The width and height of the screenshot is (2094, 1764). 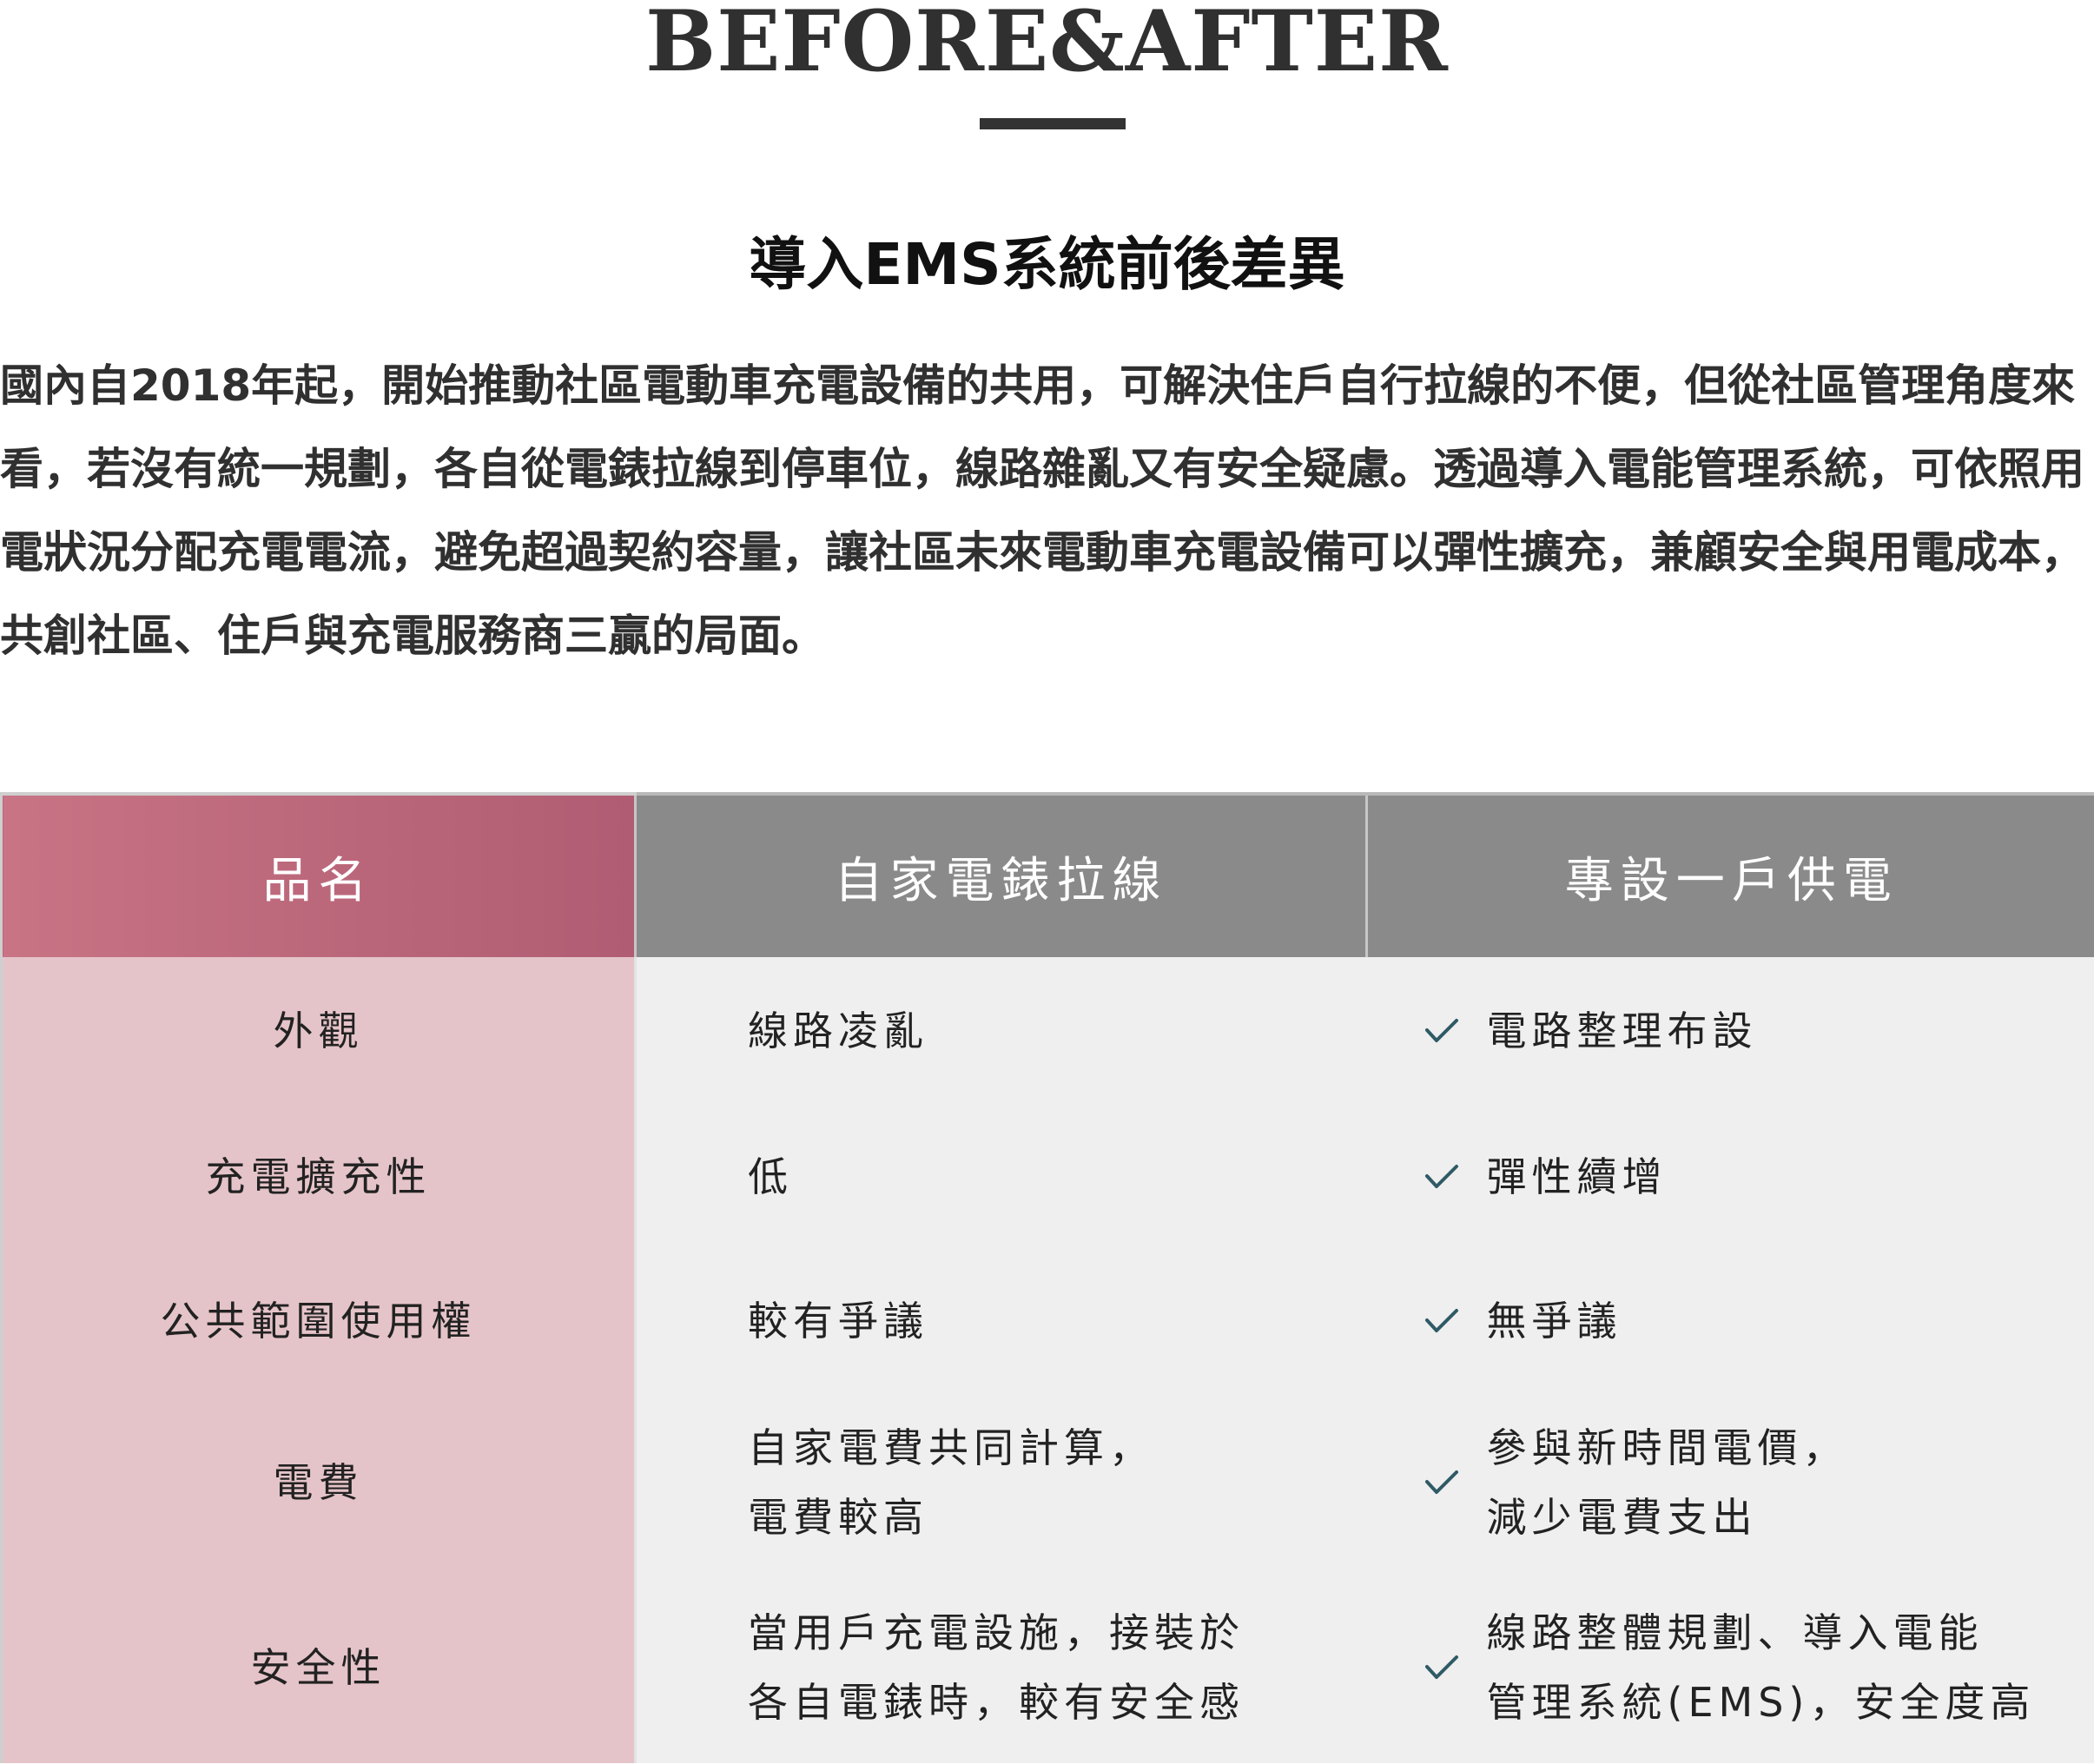 I want to click on cell-text: 無爭議, so click(x=1554, y=1321).